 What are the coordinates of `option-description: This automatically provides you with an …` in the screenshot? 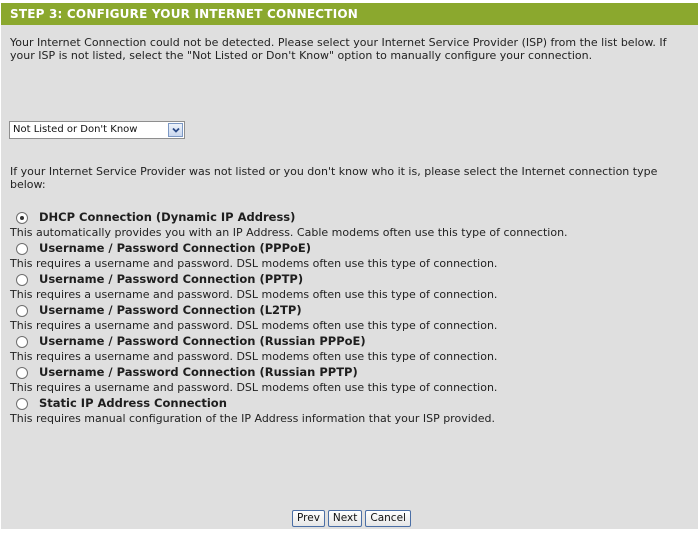 It's located at (289, 232).